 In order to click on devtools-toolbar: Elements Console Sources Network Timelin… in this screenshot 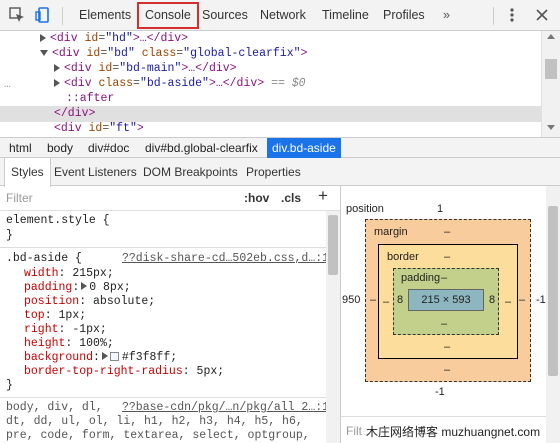, I will do `click(280, 15)`.